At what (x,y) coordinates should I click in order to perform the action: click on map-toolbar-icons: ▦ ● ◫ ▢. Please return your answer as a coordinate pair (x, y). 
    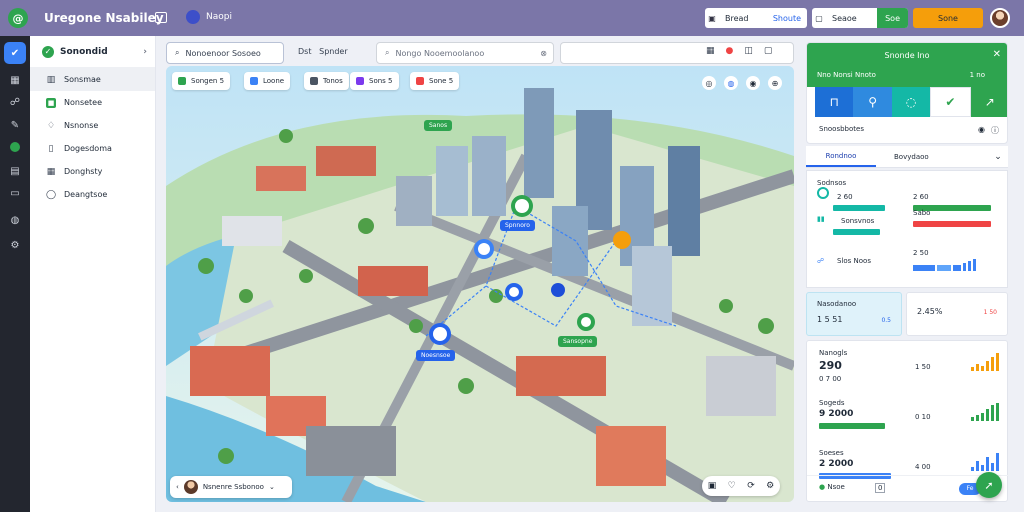
    Looking at the image, I should click on (739, 51).